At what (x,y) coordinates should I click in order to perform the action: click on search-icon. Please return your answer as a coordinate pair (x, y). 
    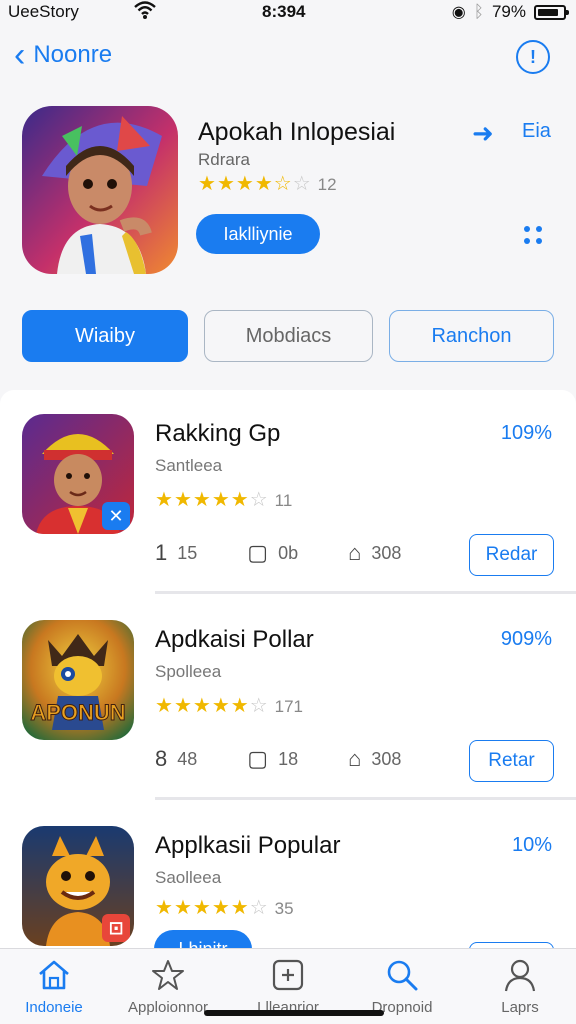
    Looking at the image, I should click on (402, 975).